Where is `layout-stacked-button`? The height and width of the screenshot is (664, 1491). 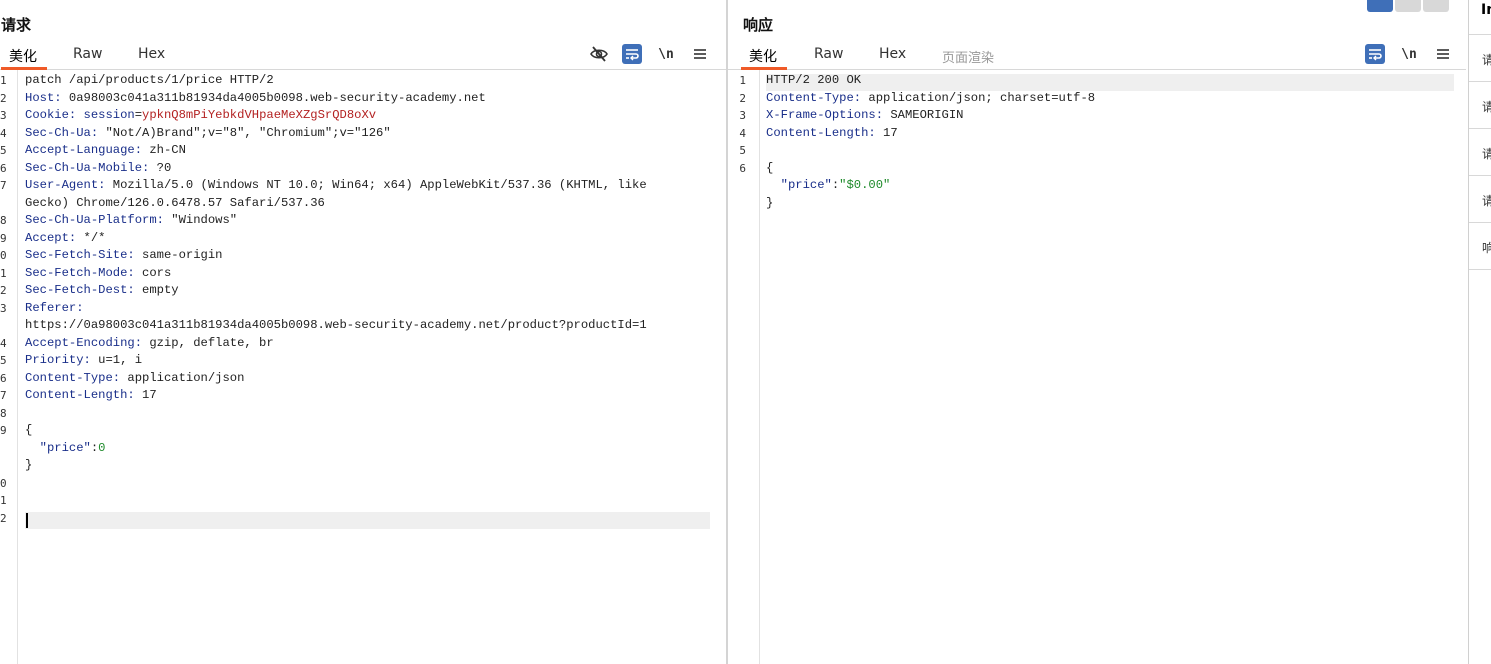 layout-stacked-button is located at coordinates (1408, 6).